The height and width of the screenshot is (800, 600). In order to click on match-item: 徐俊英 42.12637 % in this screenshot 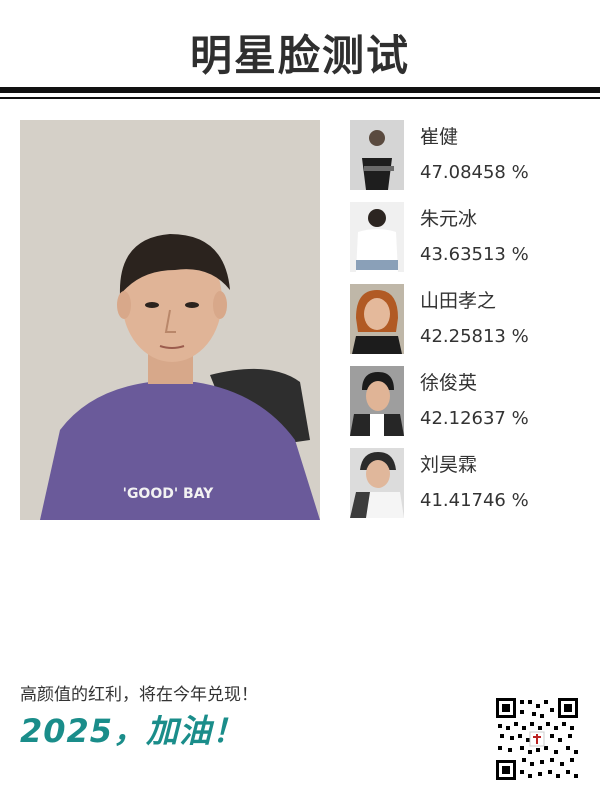, I will do `click(465, 407)`.